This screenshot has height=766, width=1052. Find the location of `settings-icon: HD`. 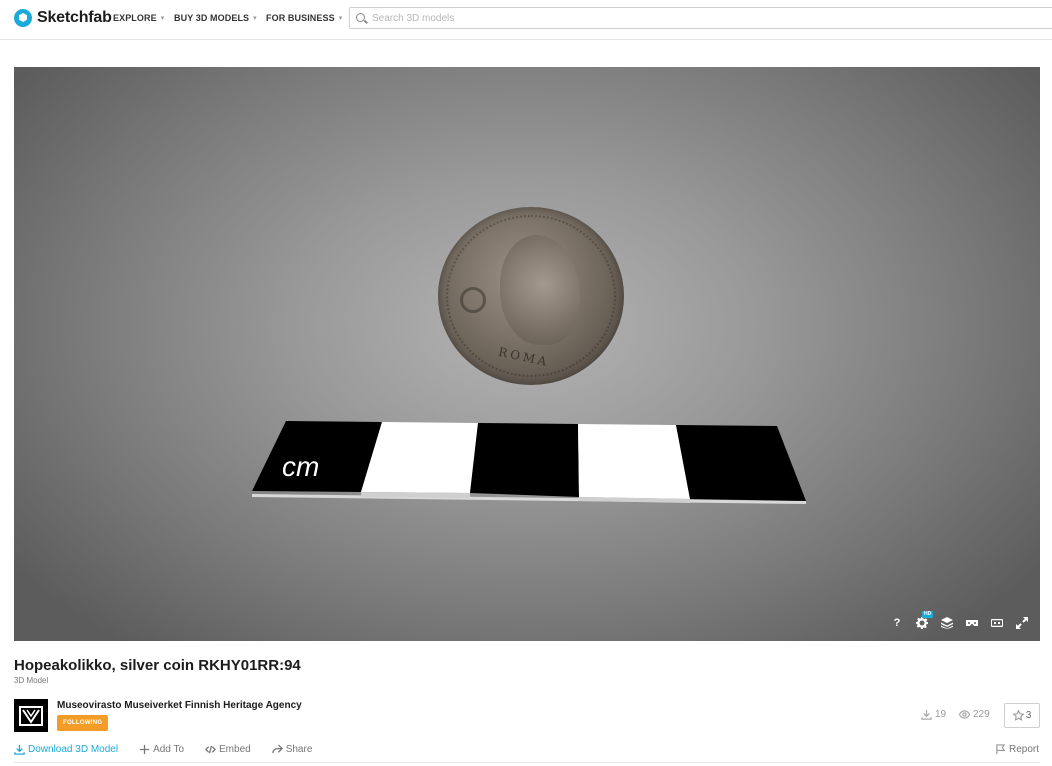

settings-icon: HD is located at coordinates (925, 620).